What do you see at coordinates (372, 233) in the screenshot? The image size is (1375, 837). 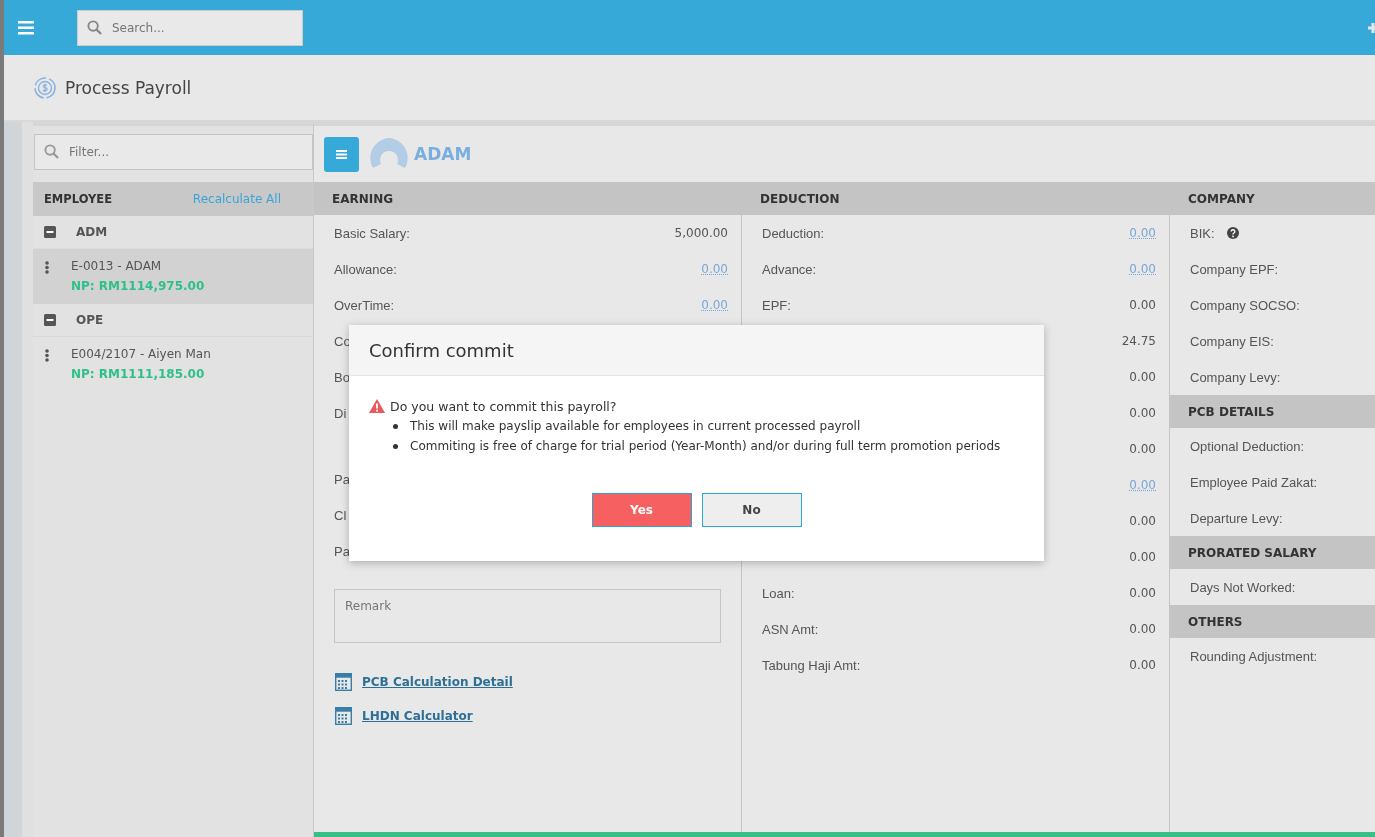 I see `field-label: Basic Salary:` at bounding box center [372, 233].